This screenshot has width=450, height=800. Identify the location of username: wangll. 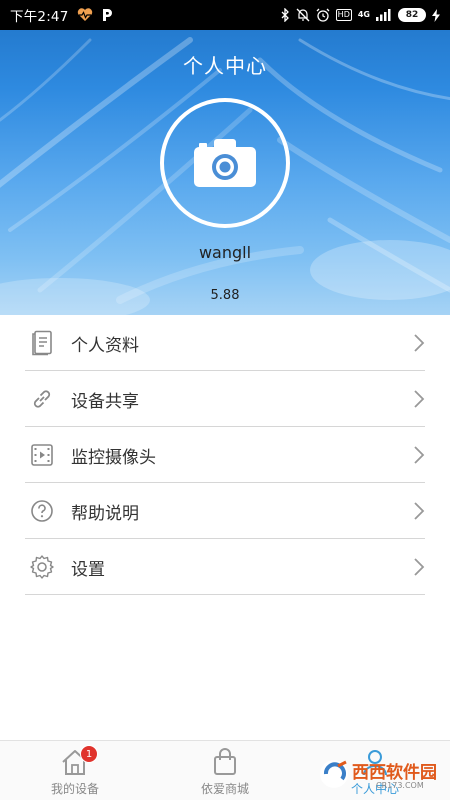
(225, 252).